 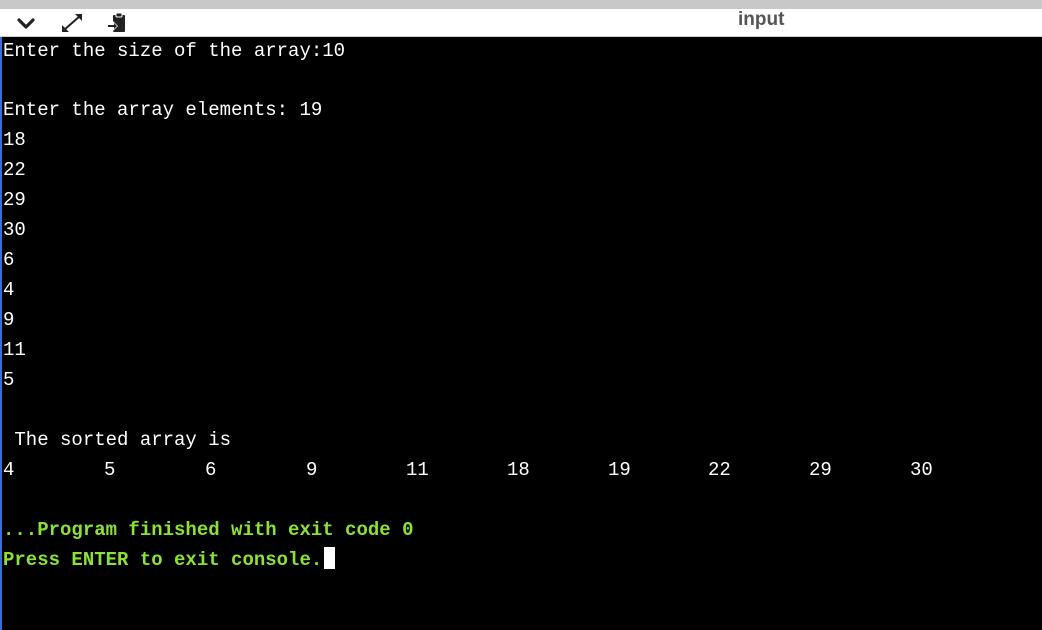 I want to click on copy-icon, so click(x=116, y=22).